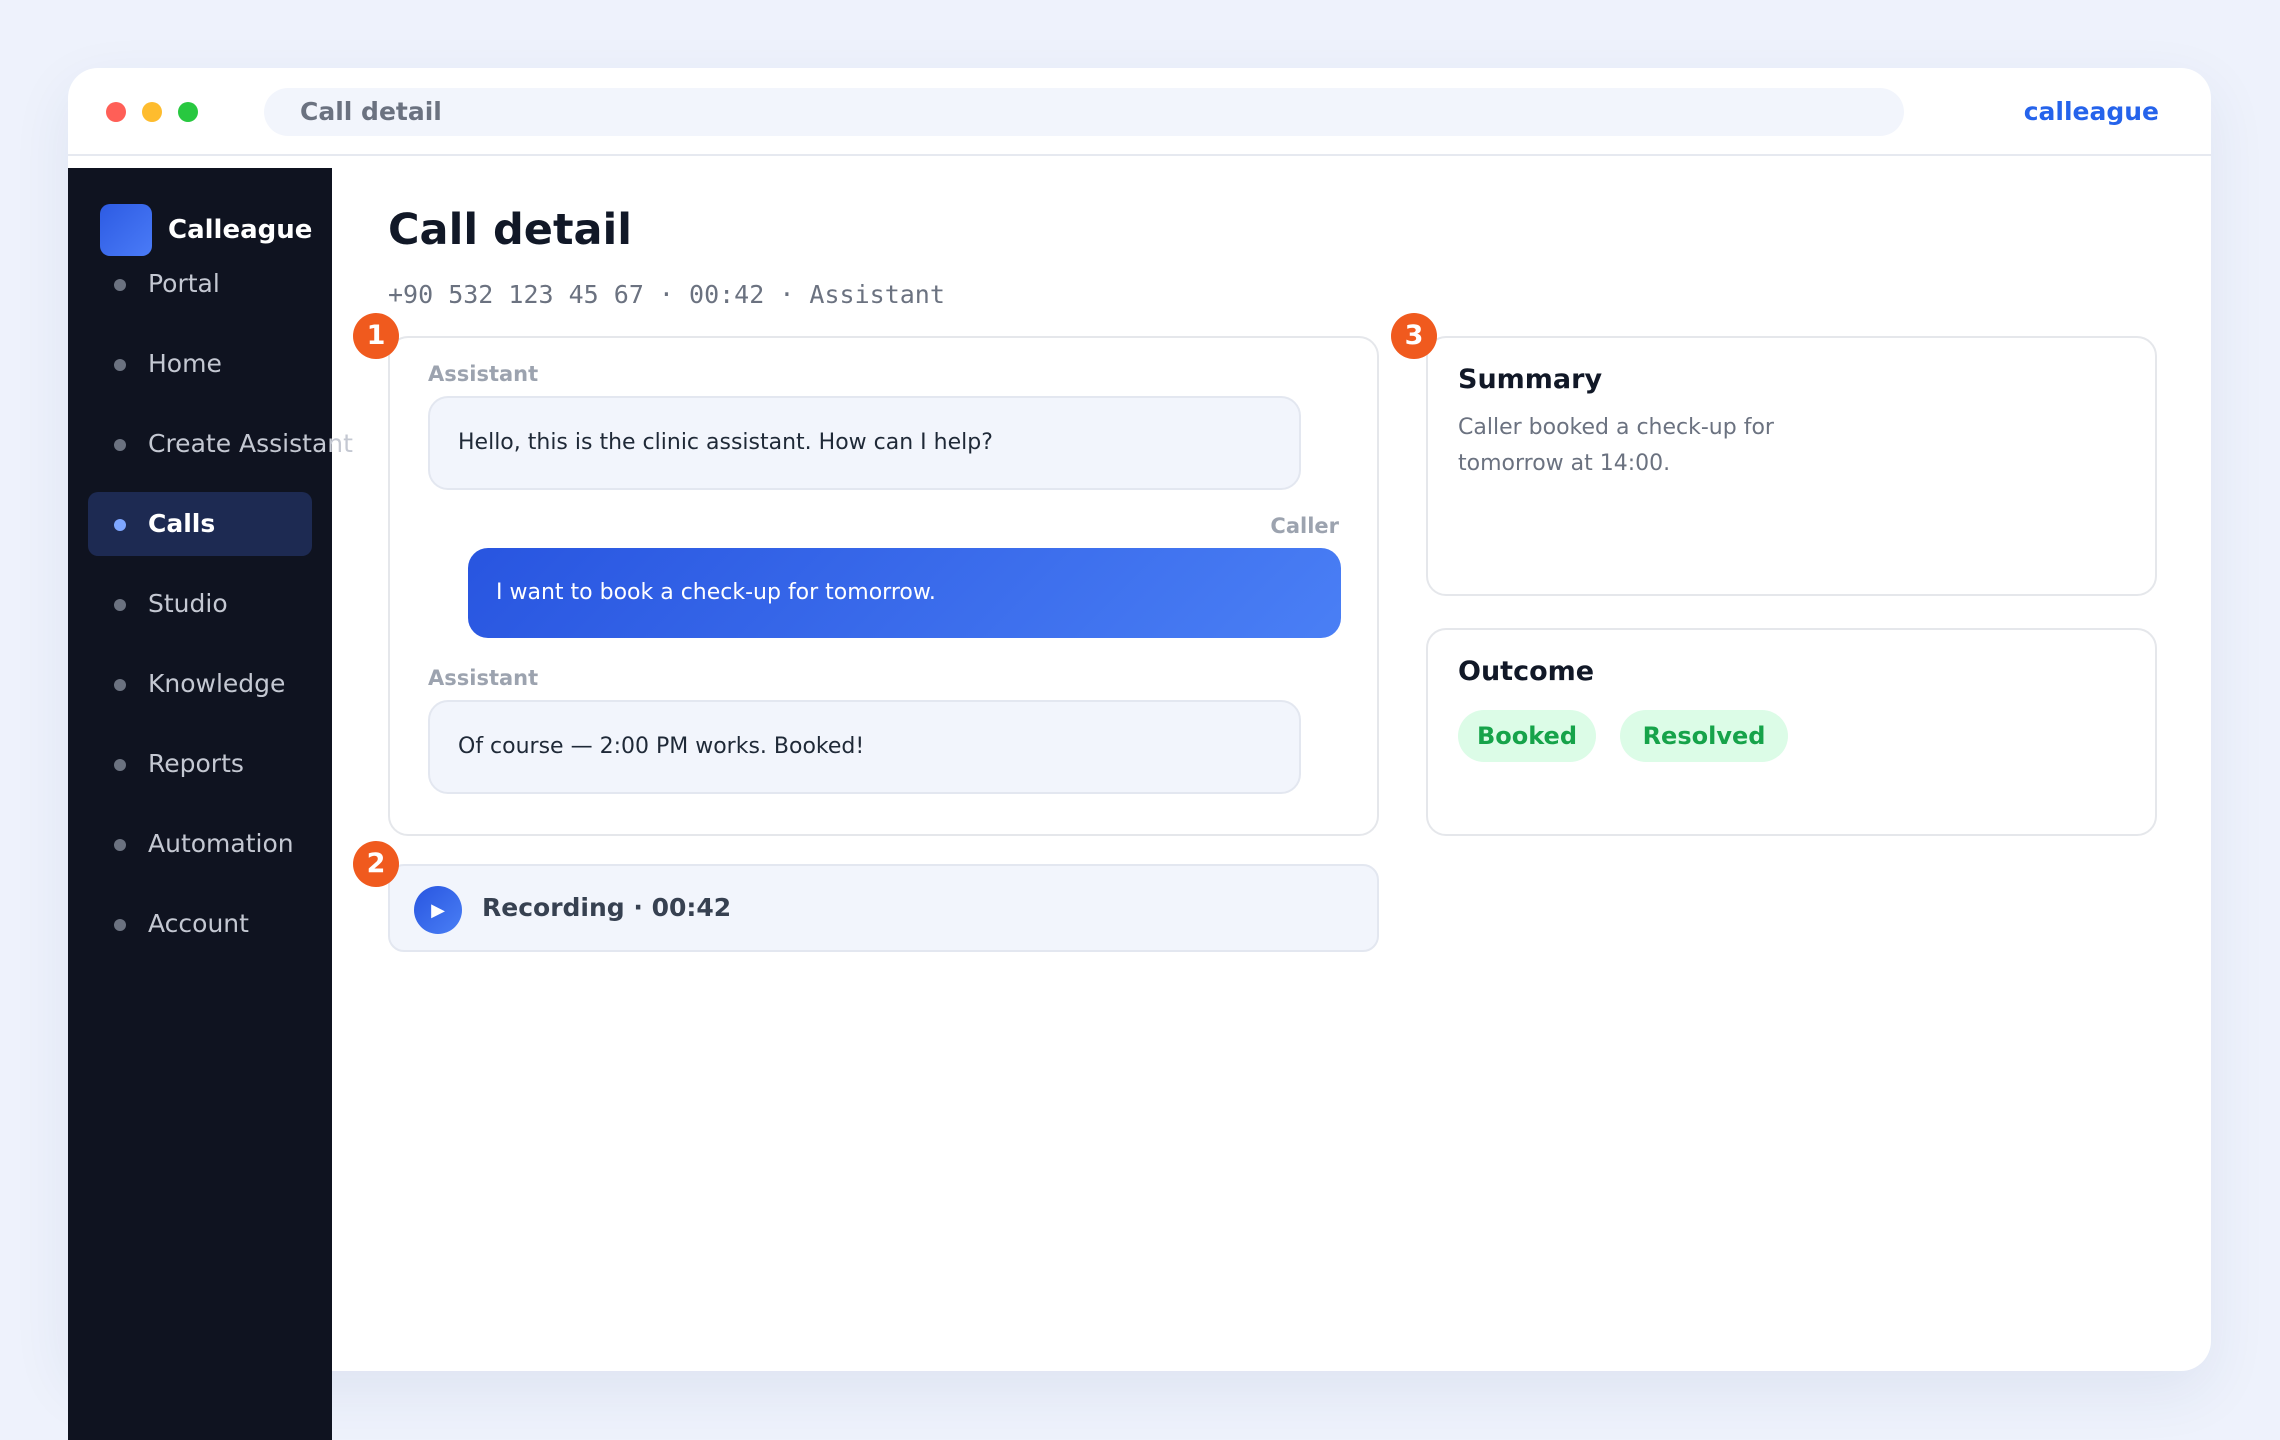 This screenshot has width=2280, height=1440. I want to click on sidebar-item-label: Knowledge, so click(217, 683).